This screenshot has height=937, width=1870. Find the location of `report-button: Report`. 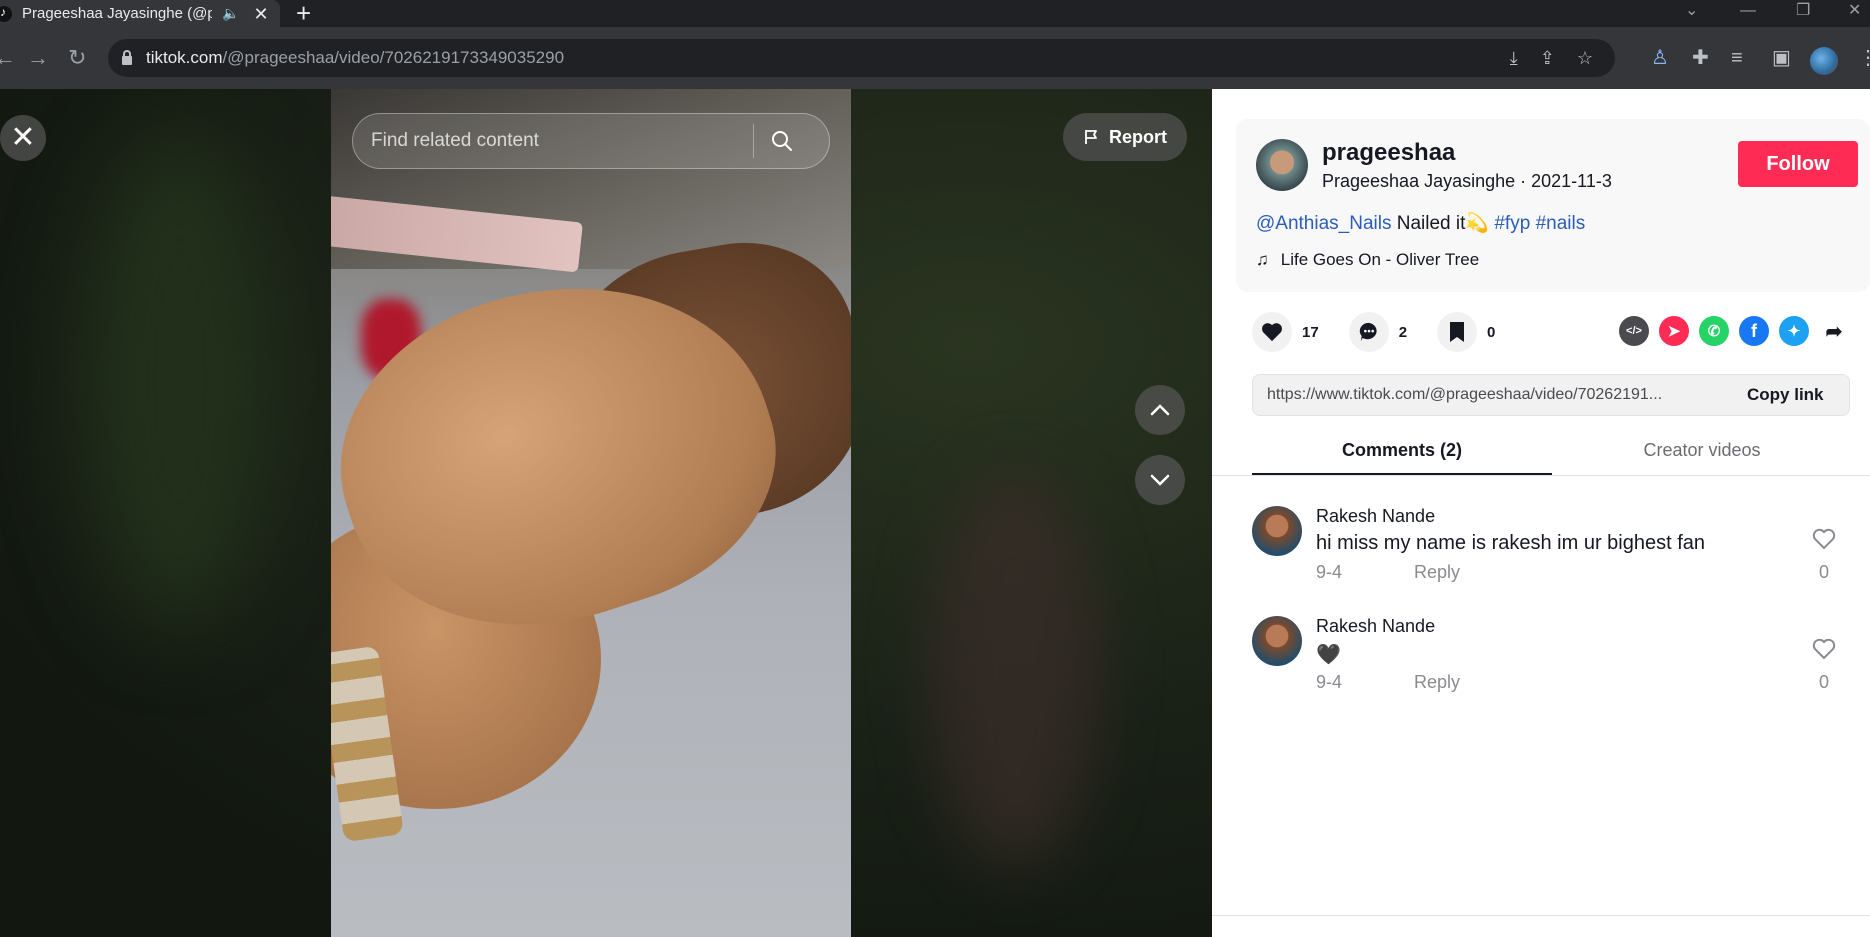

report-button: Report is located at coordinates (1125, 137).